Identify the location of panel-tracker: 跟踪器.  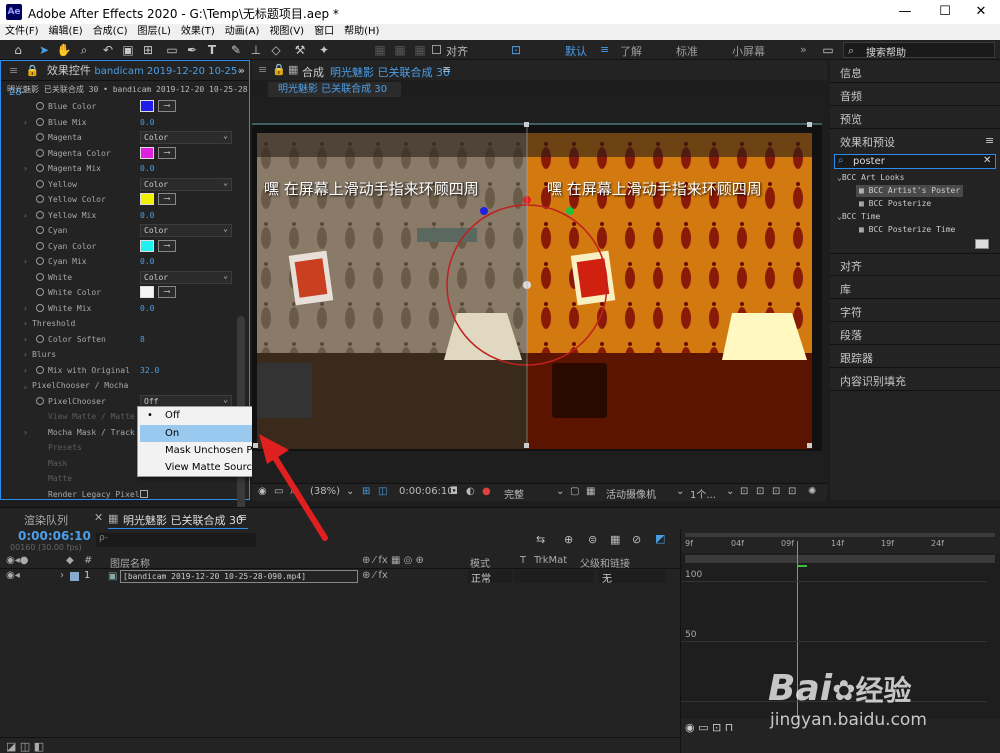
(856, 358).